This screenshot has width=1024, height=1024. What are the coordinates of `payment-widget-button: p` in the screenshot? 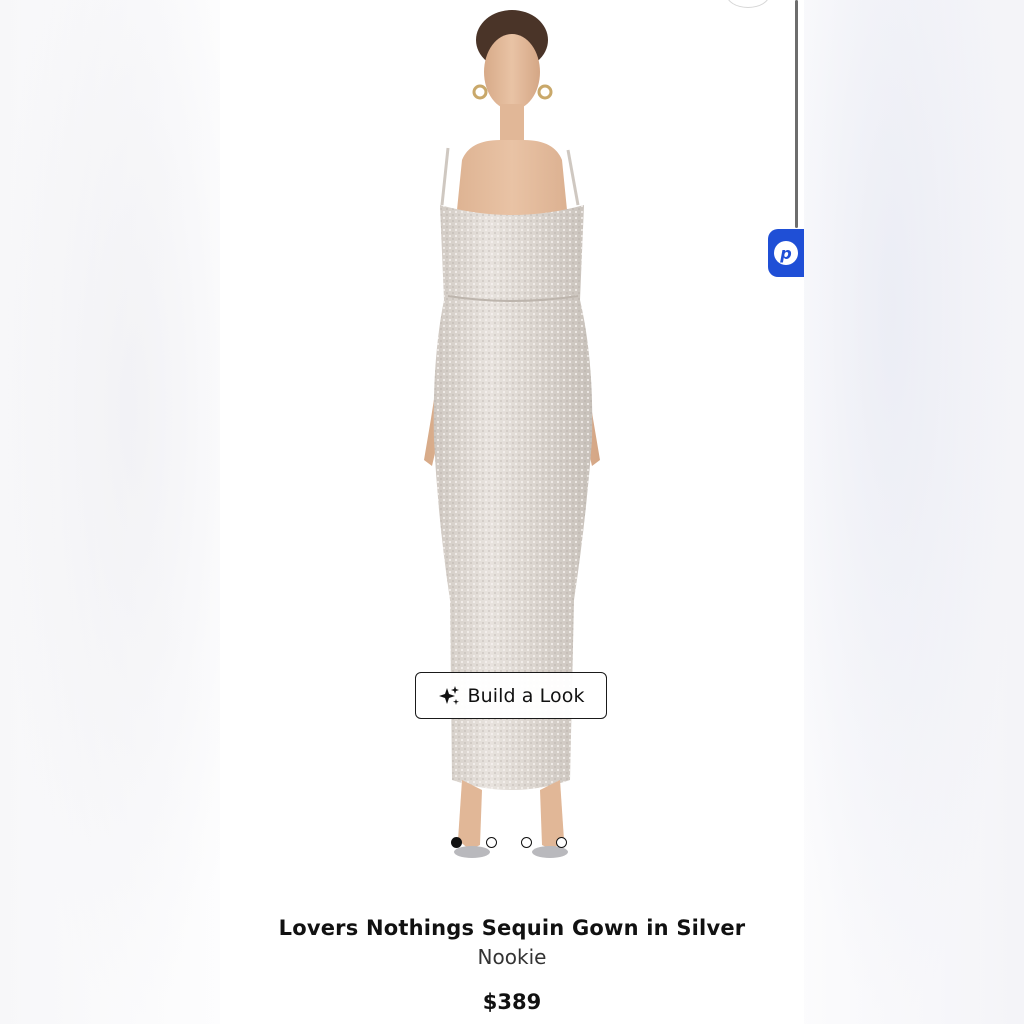 It's located at (786, 253).